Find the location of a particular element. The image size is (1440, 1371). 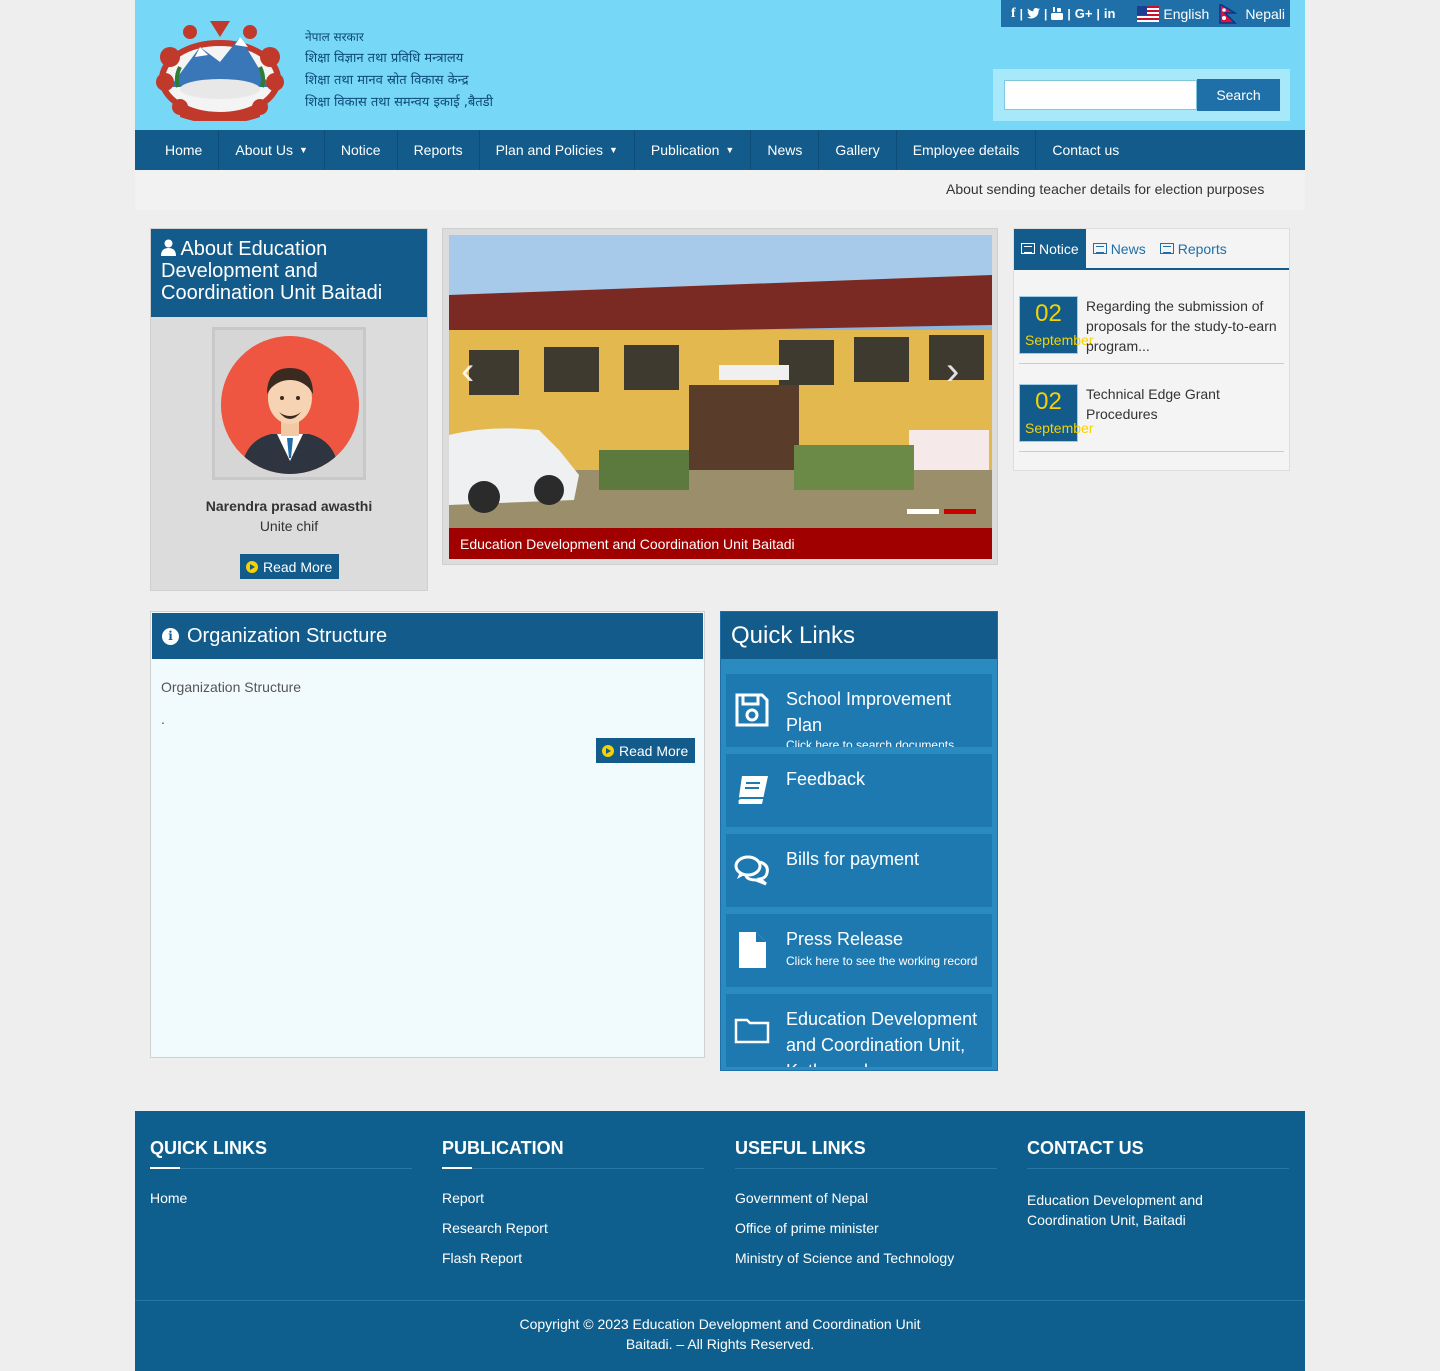

org-panel-header: i Organization Structure is located at coordinates (427, 636).